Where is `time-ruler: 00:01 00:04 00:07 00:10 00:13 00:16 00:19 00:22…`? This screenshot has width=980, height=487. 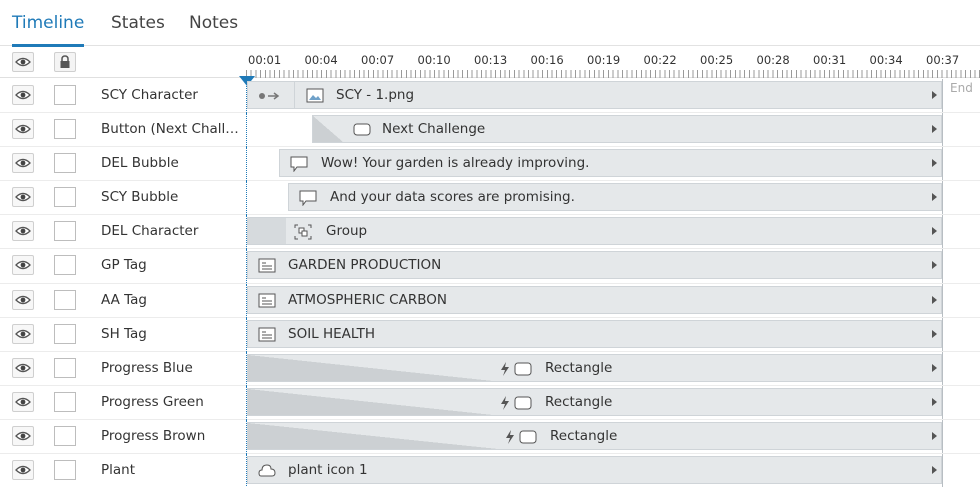
time-ruler: 00:01 00:04 00:07 00:10 00:13 00:16 00:19 00:22… is located at coordinates (609, 66).